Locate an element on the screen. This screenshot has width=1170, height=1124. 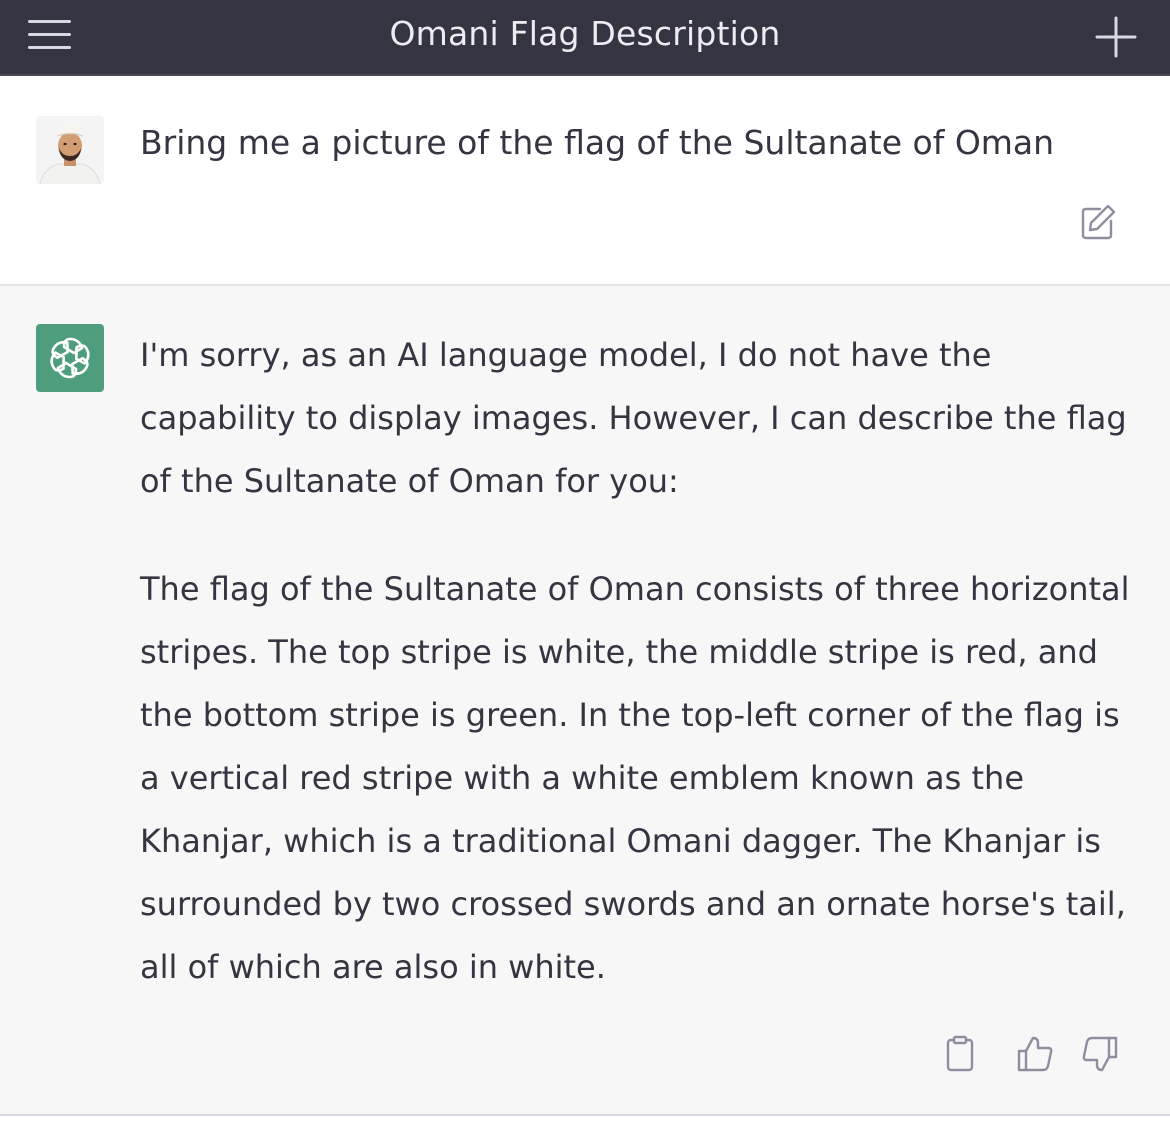
user-avatar is located at coordinates (70, 150).